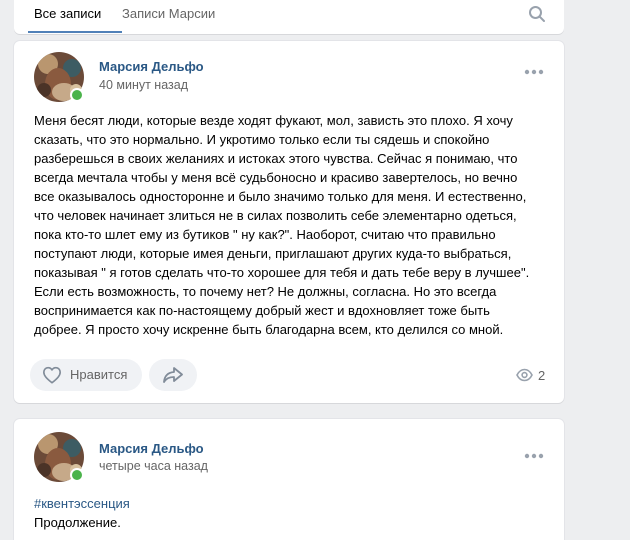  Describe the element at coordinates (537, 14) in the screenshot. I see `search-icon` at that location.